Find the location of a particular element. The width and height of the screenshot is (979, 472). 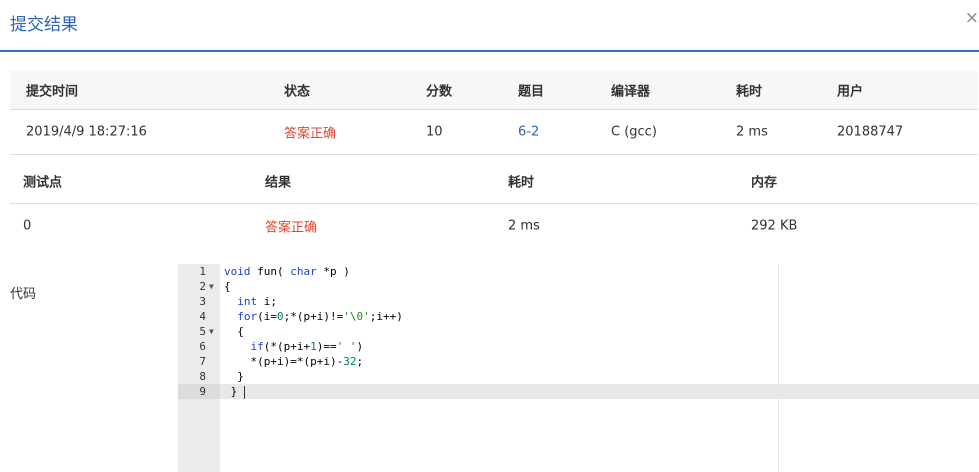

code-label: 代码 is located at coordinates (23, 294).